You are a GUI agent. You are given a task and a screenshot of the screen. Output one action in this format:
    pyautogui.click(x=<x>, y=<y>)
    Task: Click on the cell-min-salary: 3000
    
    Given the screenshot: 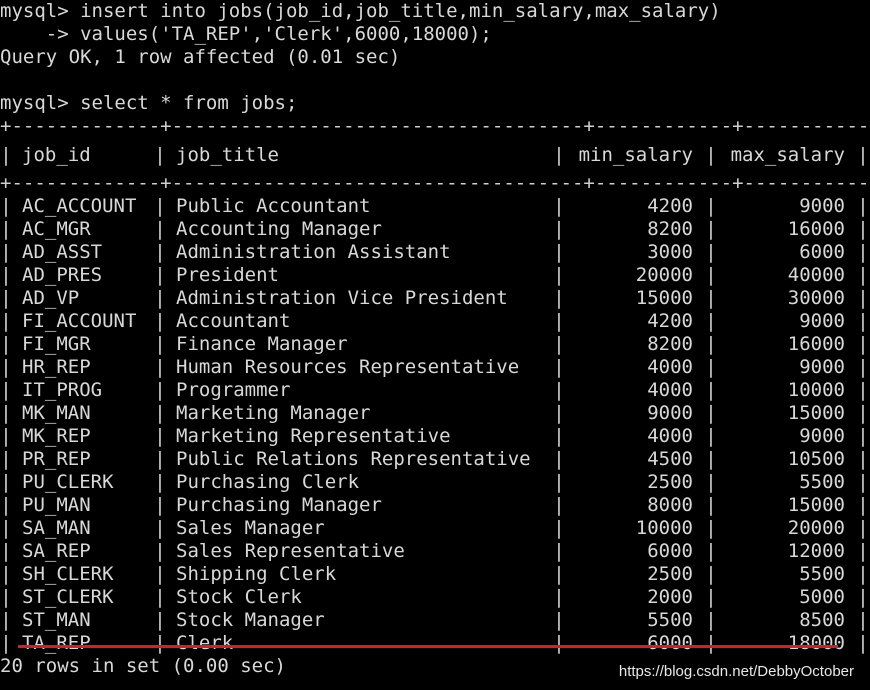 What is the action you would take?
    pyautogui.click(x=670, y=252)
    